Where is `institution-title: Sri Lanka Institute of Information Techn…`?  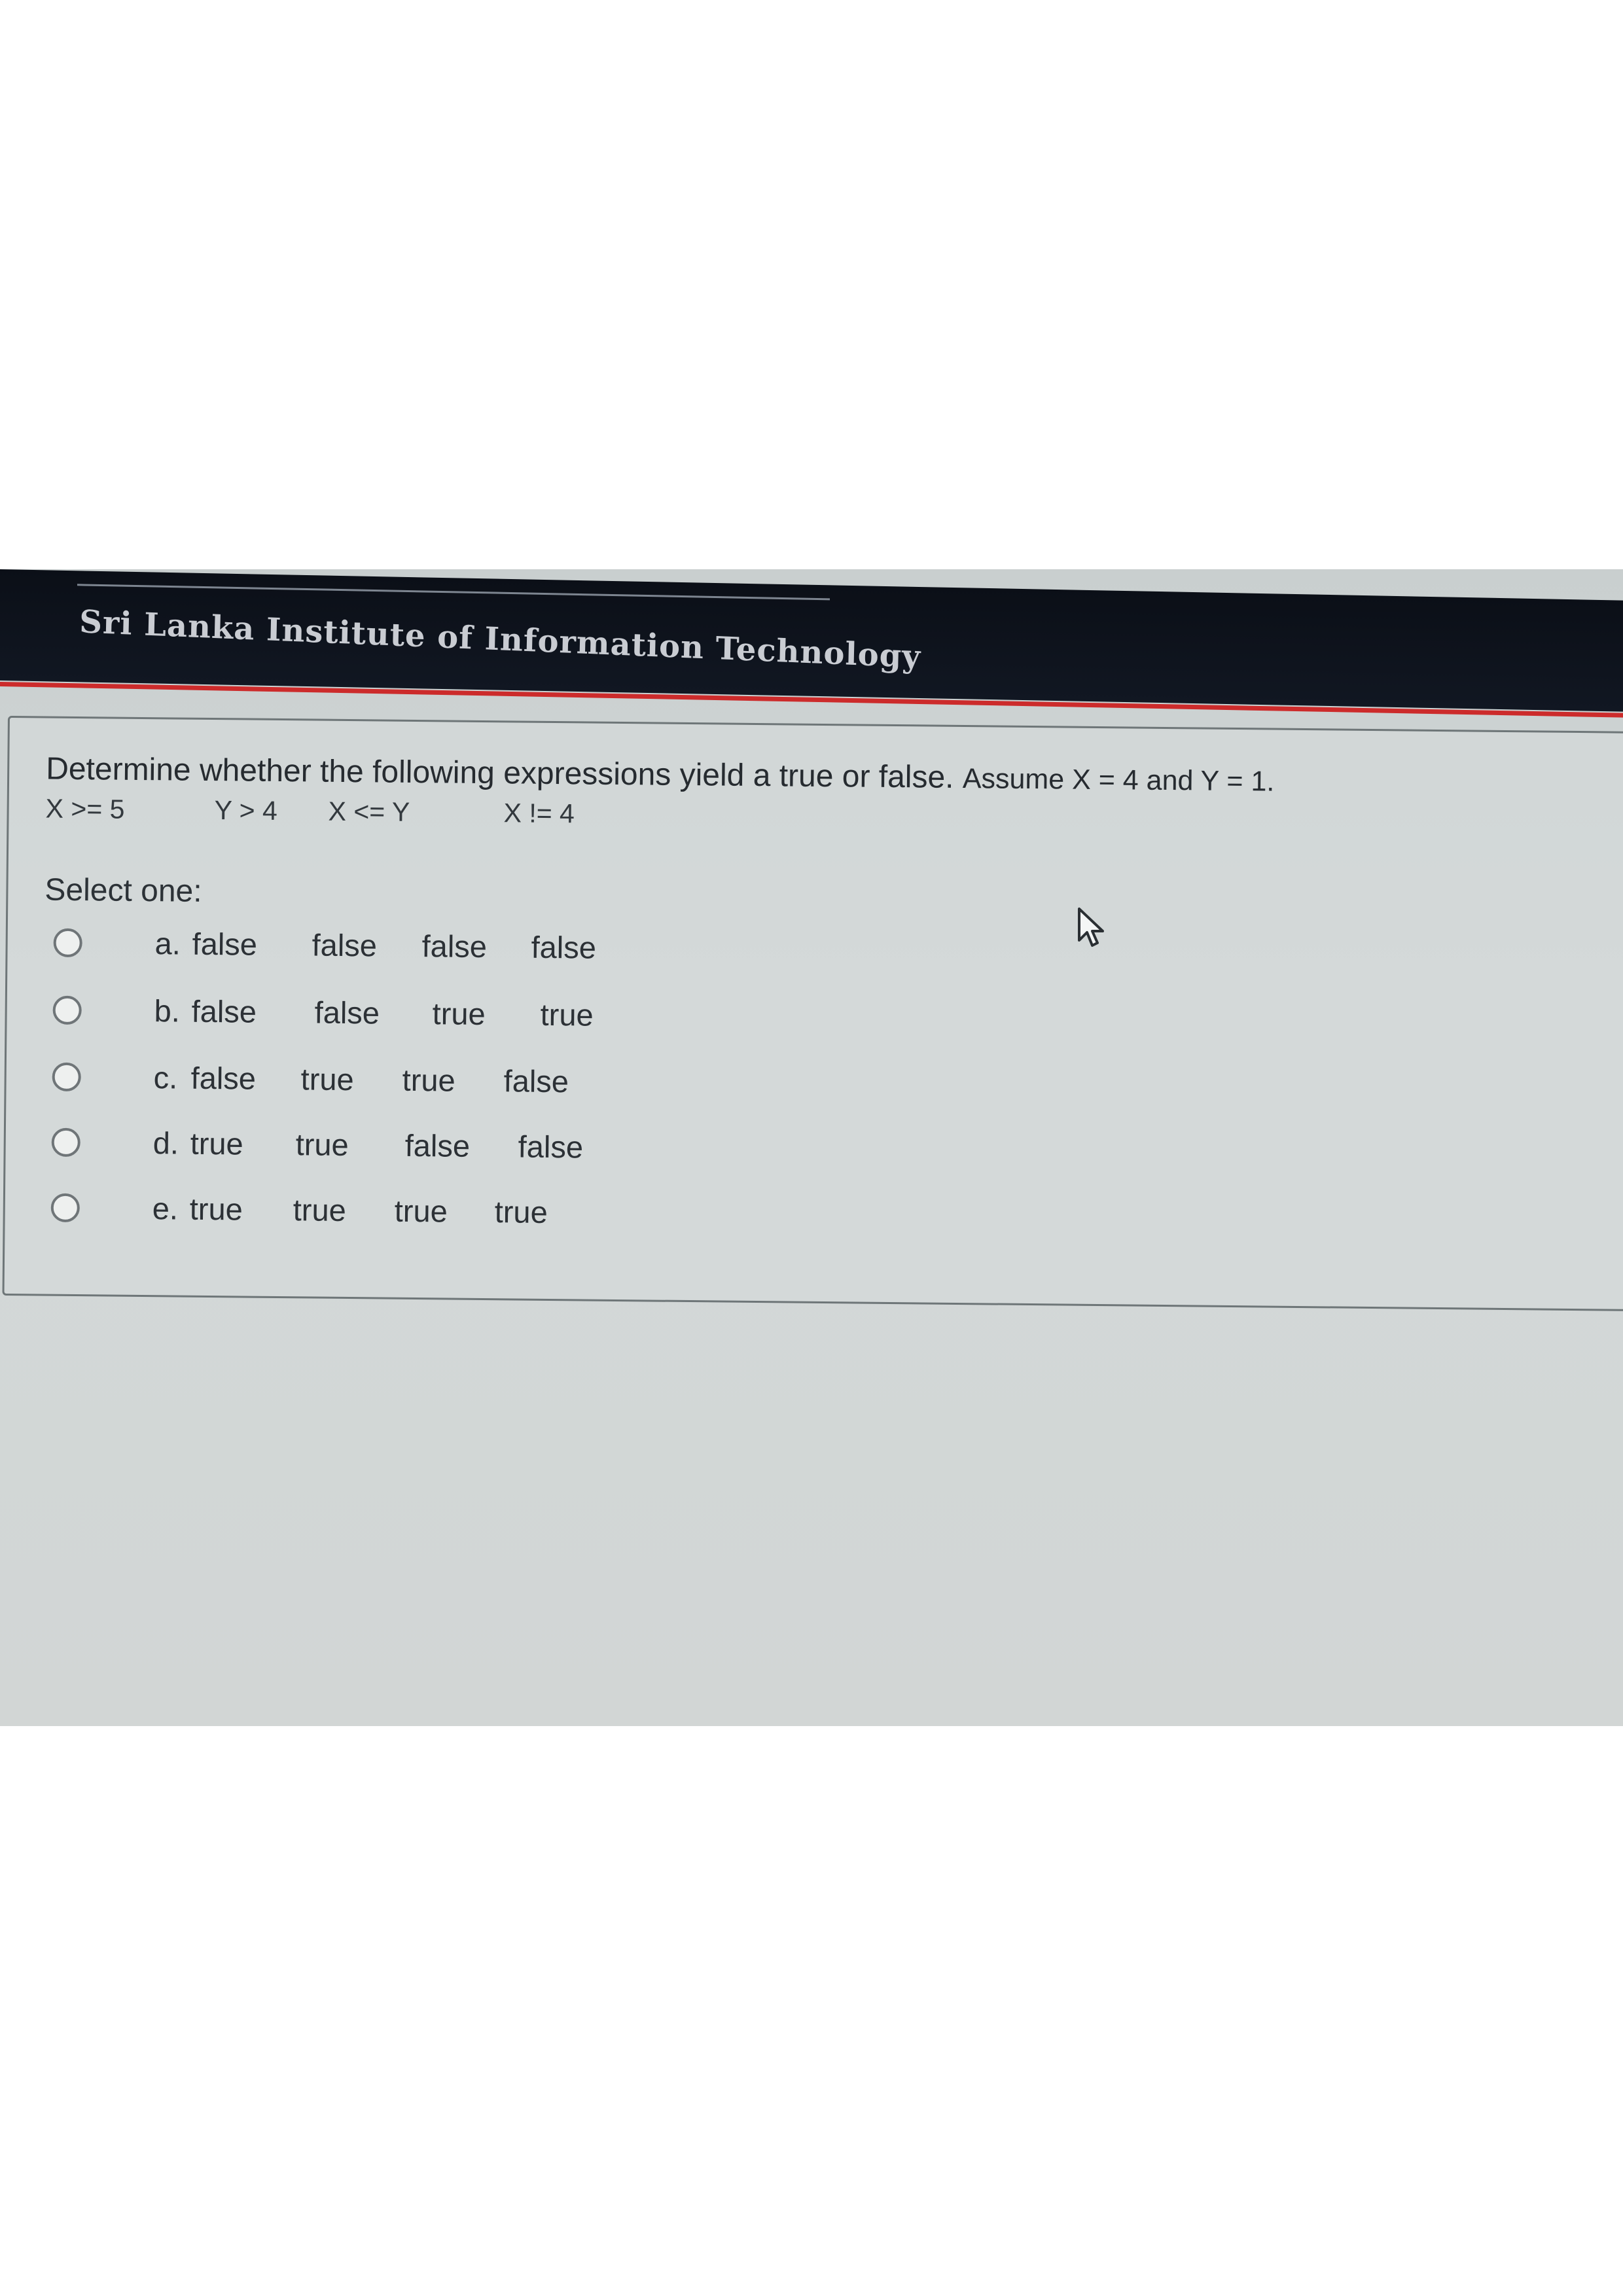 institution-title: Sri Lanka Institute of Information Techn… is located at coordinates (500, 639).